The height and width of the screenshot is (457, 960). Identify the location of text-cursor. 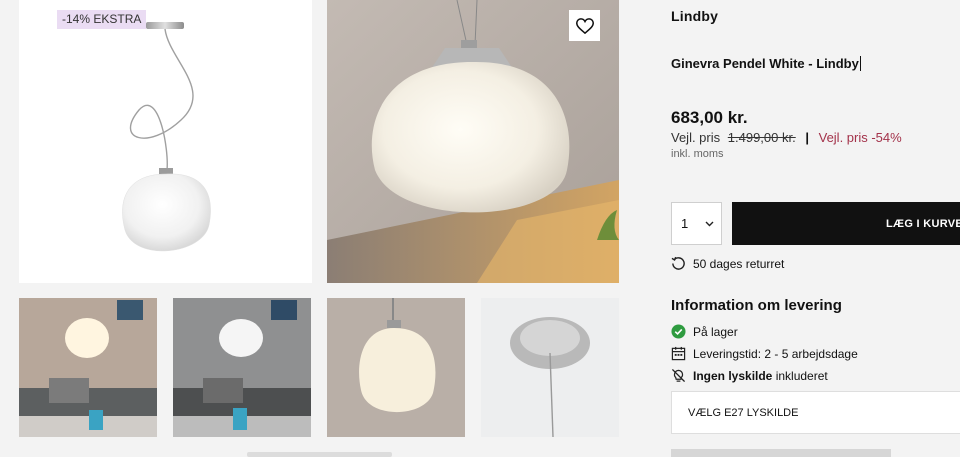
(860, 63).